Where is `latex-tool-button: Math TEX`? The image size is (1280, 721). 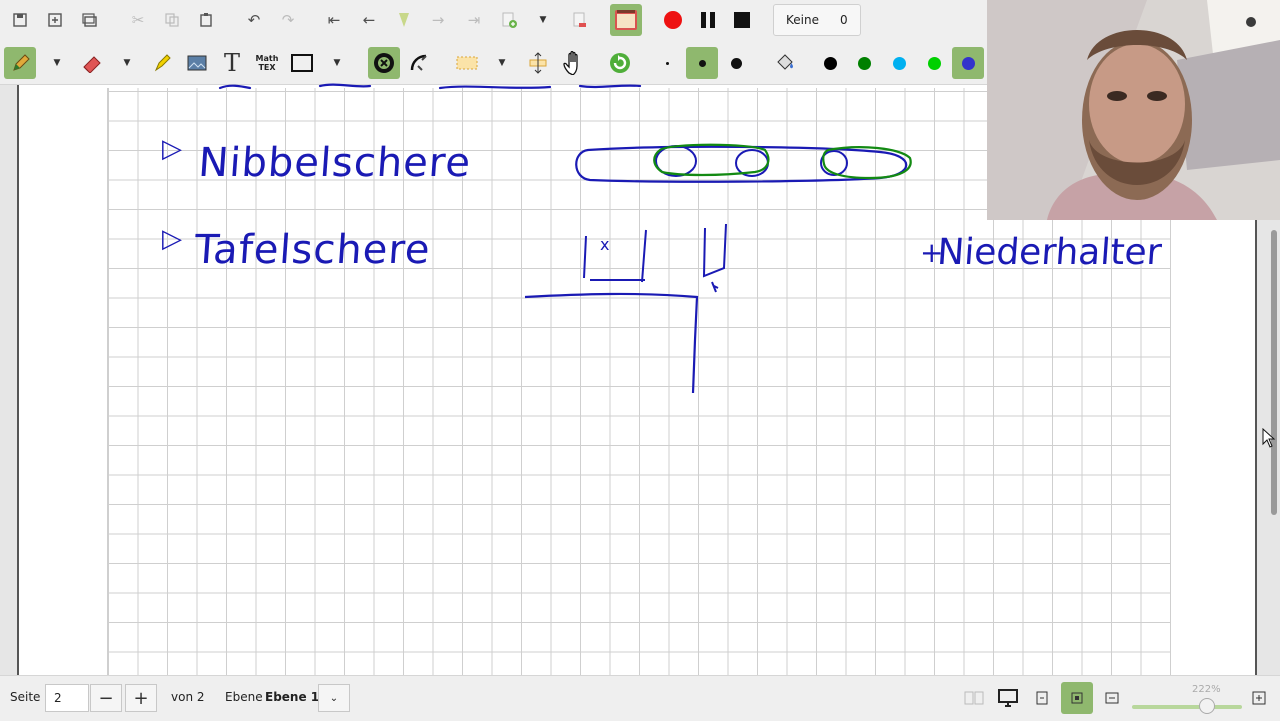
latex-tool-button: Math TEX is located at coordinates (267, 63).